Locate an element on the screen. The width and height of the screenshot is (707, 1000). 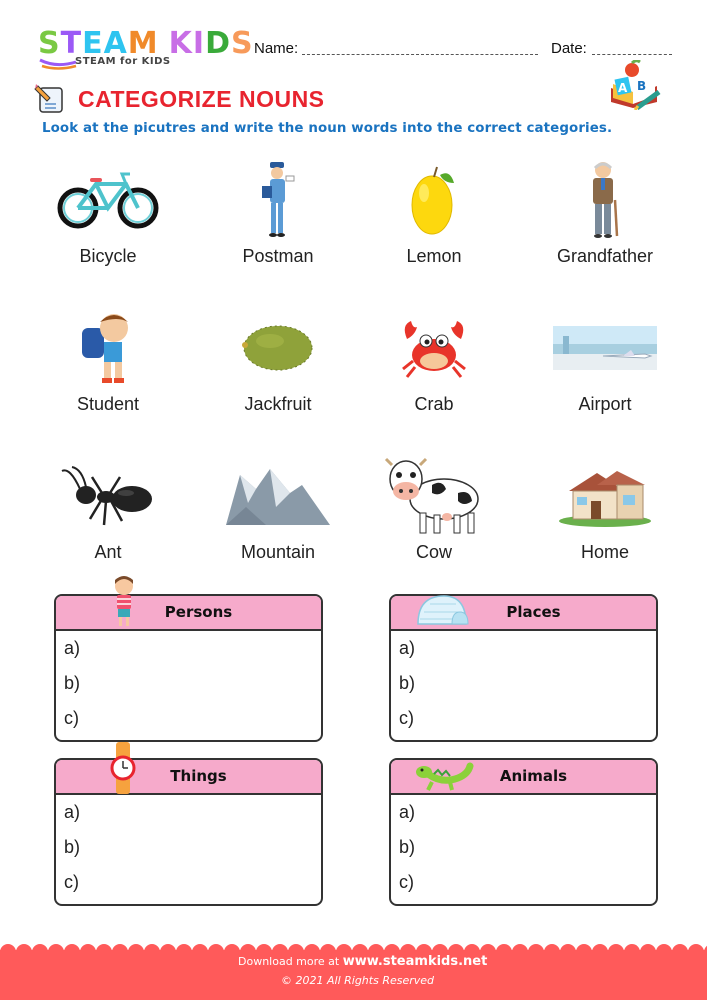
svg-text: B is located at coordinates (641, 86).